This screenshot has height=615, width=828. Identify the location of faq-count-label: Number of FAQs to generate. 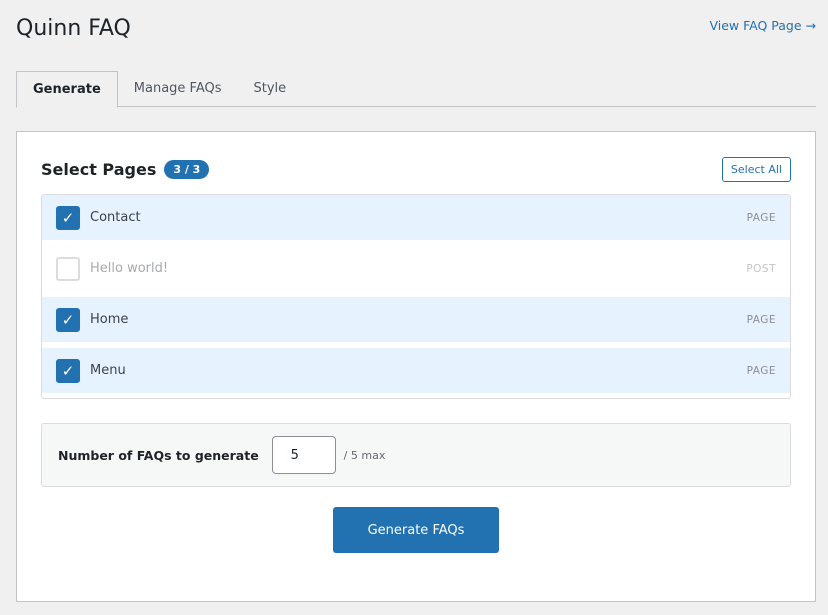
(158, 455).